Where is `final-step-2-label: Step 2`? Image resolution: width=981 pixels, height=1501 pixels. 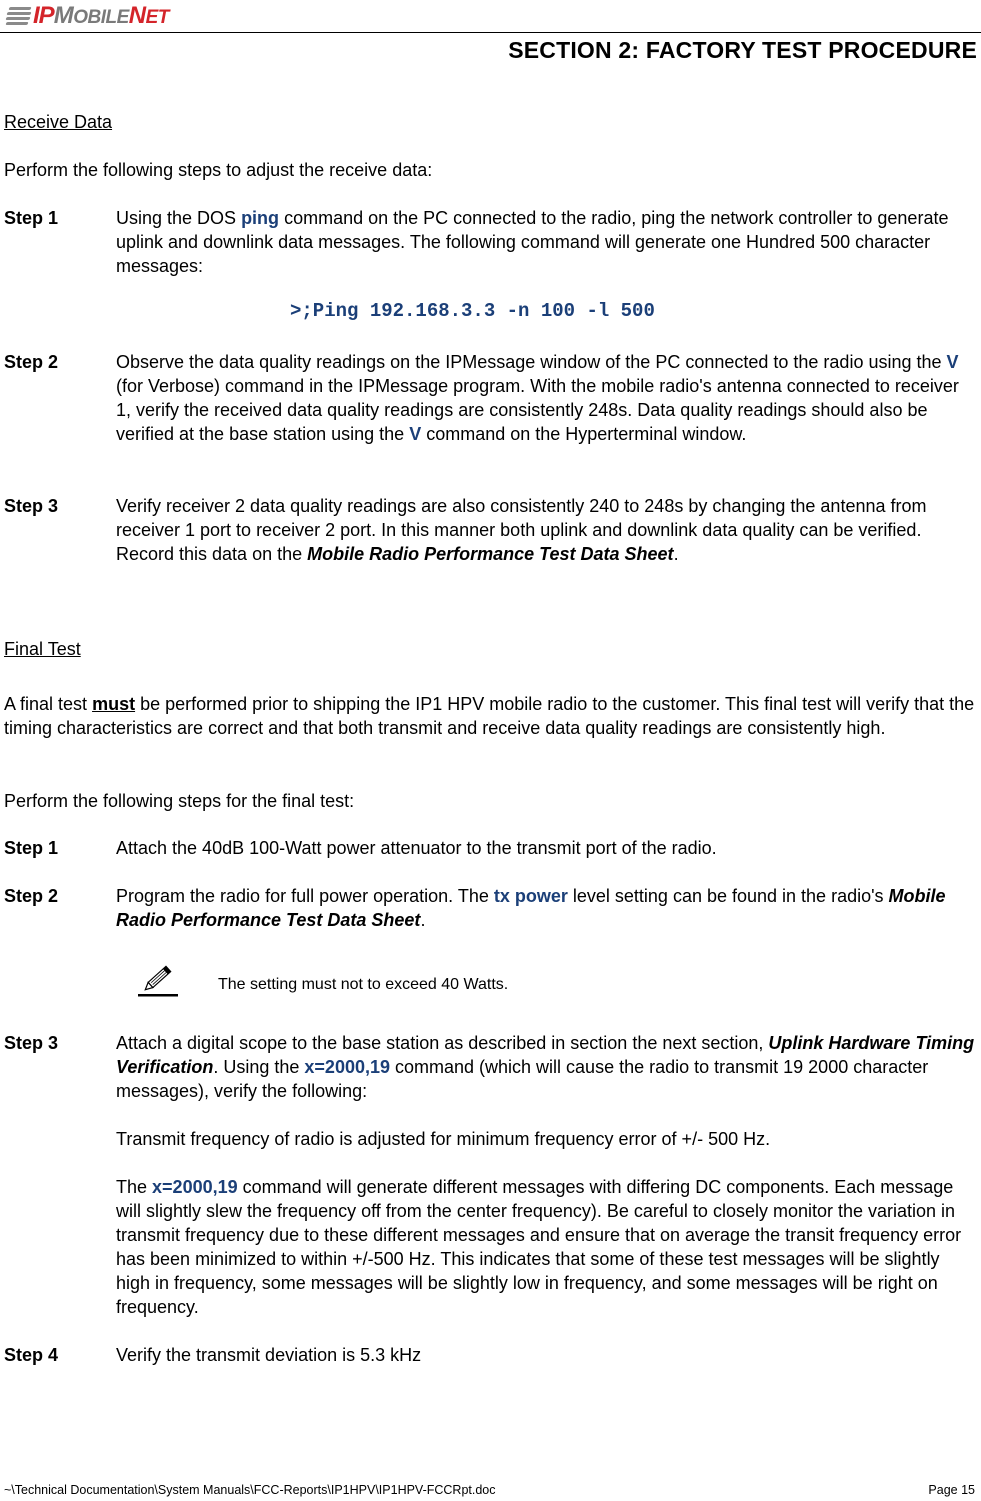
final-step-2-label: Step 2 is located at coordinates (31, 896).